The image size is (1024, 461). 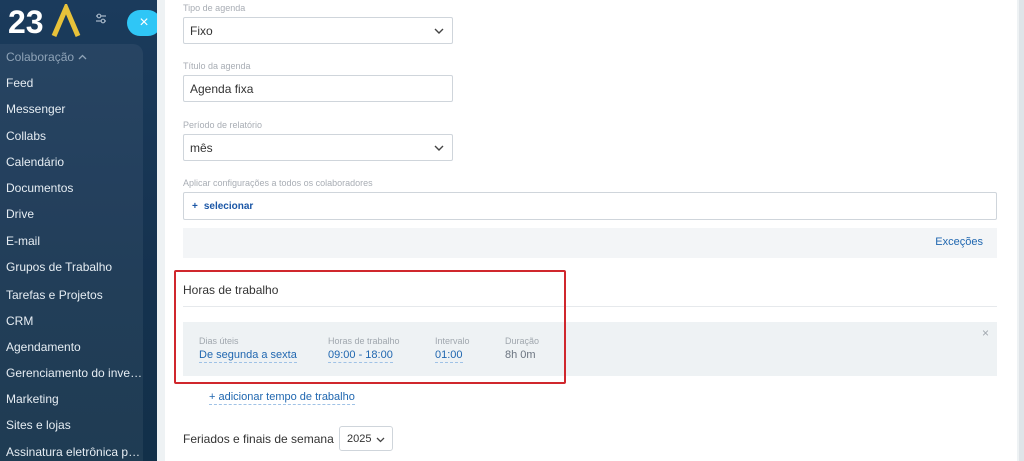 What do you see at coordinates (40, 57) in the screenshot?
I see `nav-section-label: Colaboração` at bounding box center [40, 57].